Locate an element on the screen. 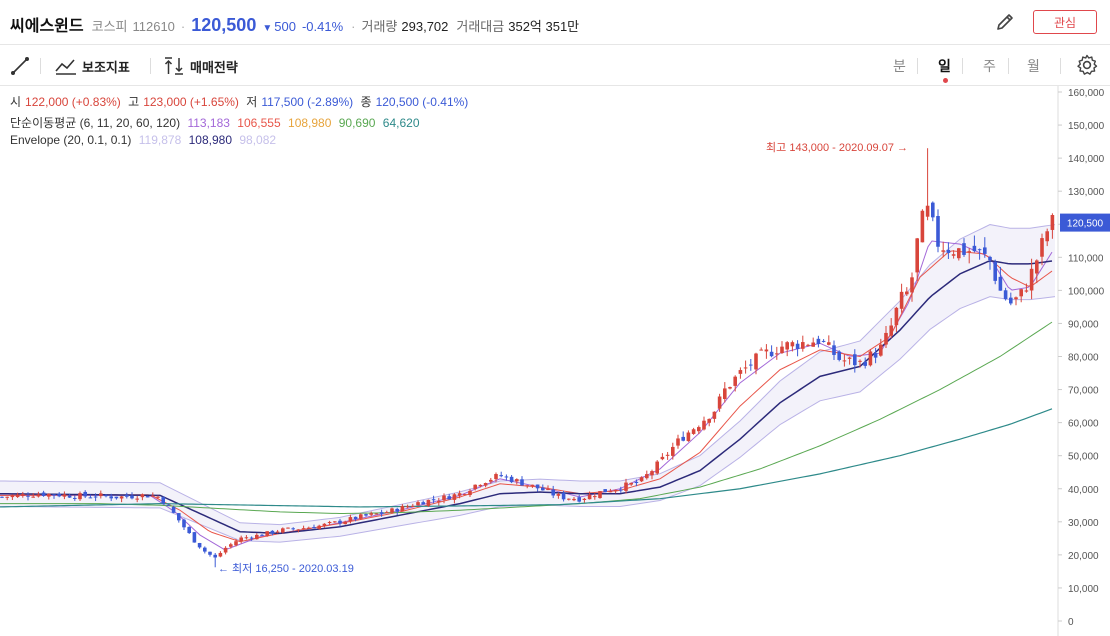  market-name: 코스피 is located at coordinates (109, 26).